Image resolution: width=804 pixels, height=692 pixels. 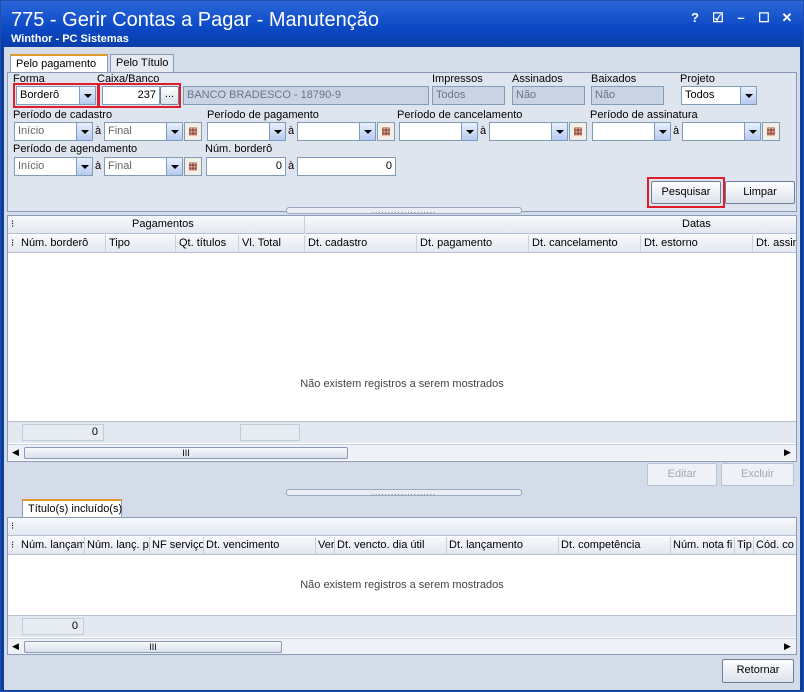 I want to click on col-num-nota-fiscal: Núm. nota fi, so click(x=703, y=545).